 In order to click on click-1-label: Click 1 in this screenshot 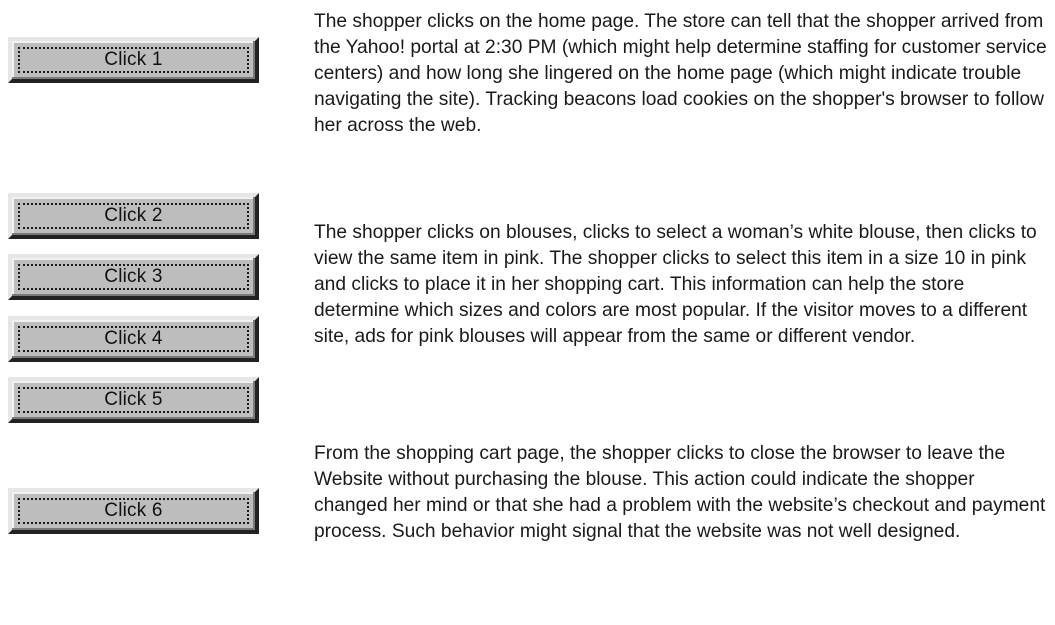, I will do `click(133, 60)`.